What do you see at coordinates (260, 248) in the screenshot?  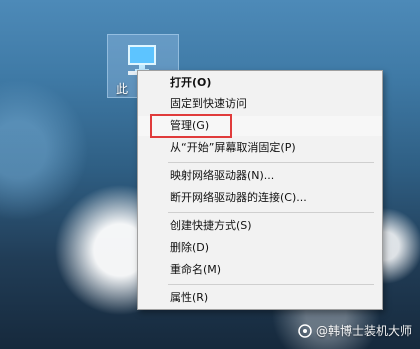 I see `menu-item-delete: 删除(D)` at bounding box center [260, 248].